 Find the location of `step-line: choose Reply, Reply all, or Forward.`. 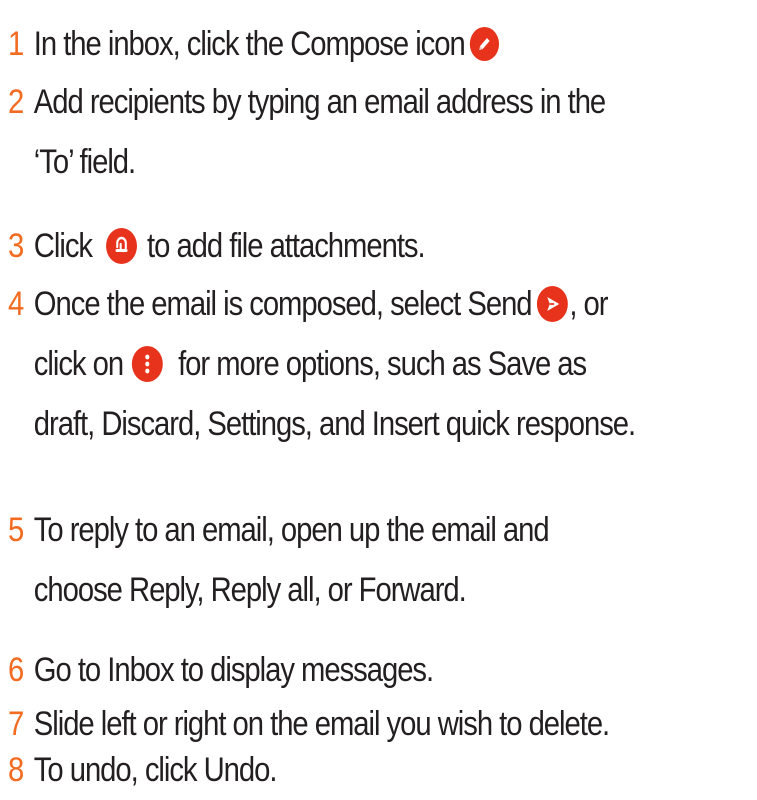

step-line: choose Reply, Reply all, or Forward. is located at coordinates (330, 590).